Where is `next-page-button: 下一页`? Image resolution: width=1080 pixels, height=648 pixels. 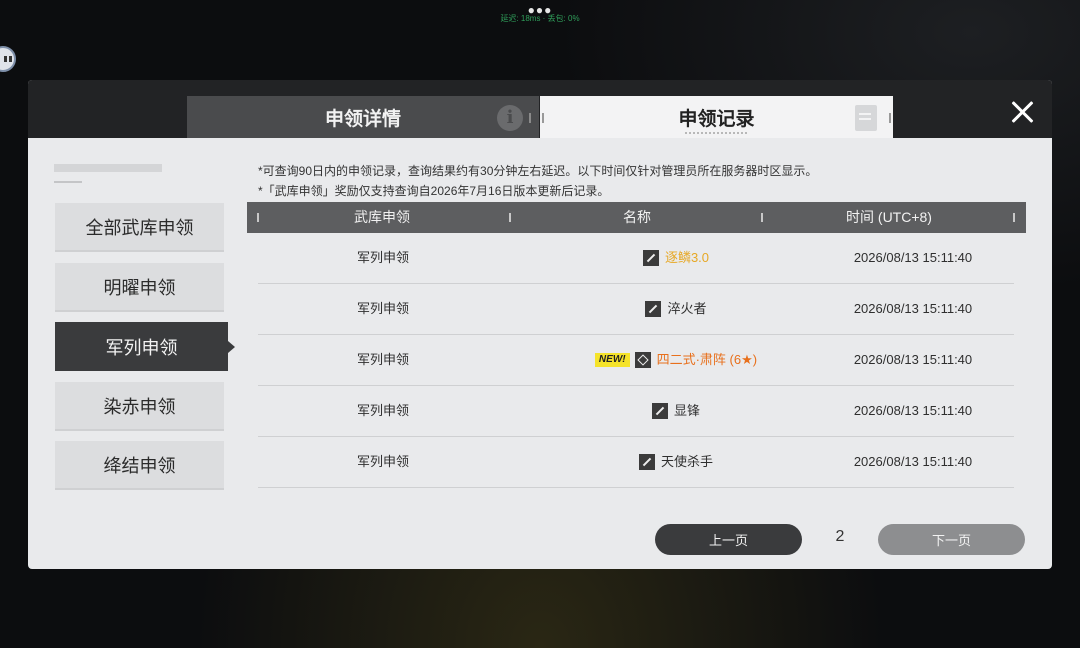 next-page-button: 下一页 is located at coordinates (951, 539).